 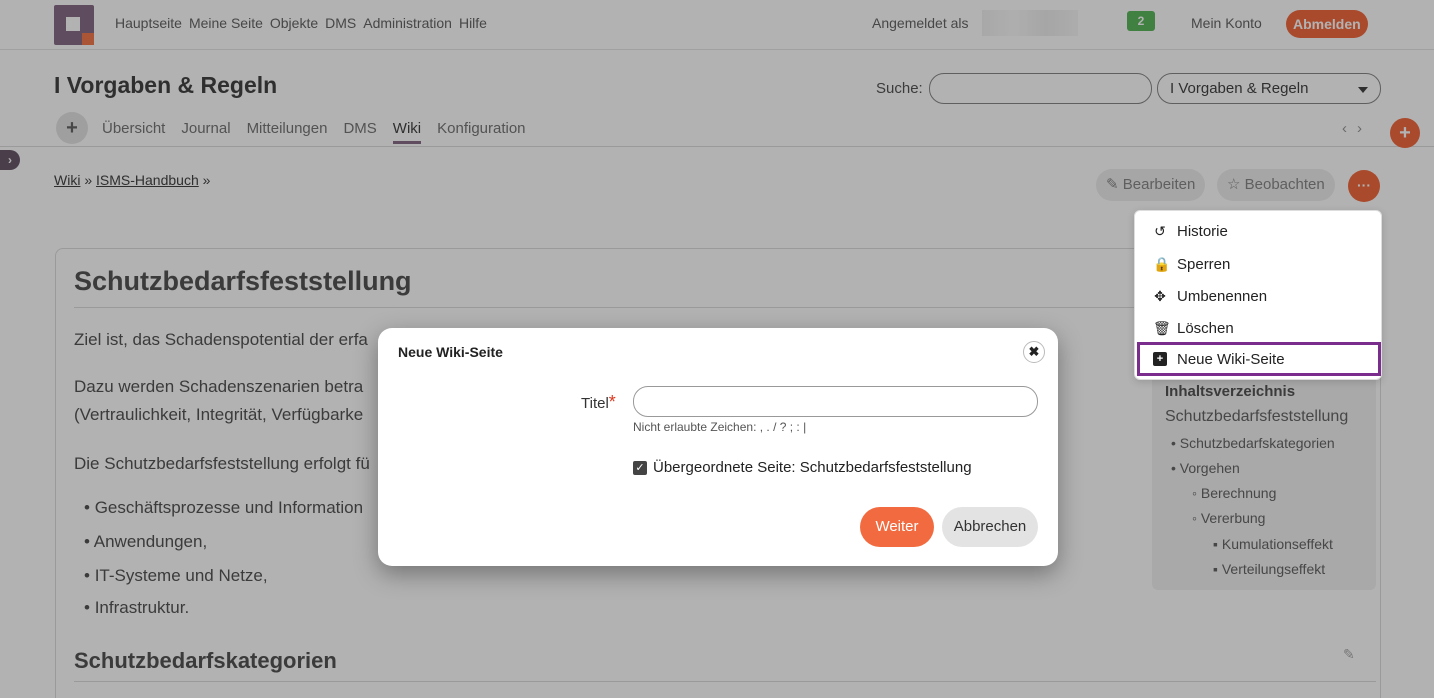 I want to click on move-icon: ✥, so click(x=1160, y=296).